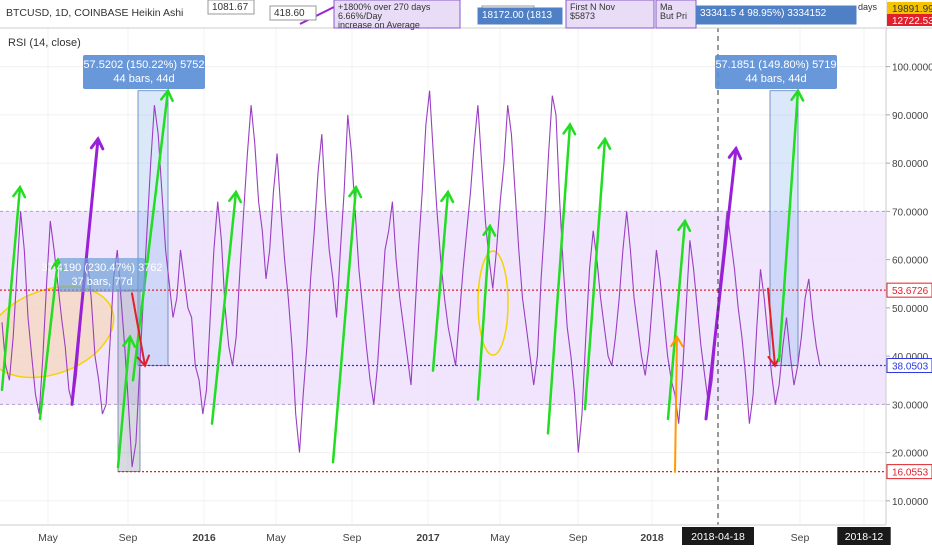  I want to click on measure-label: 37.4190 (230.47%) 3762 37 bars, 77d, so click(102, 275).